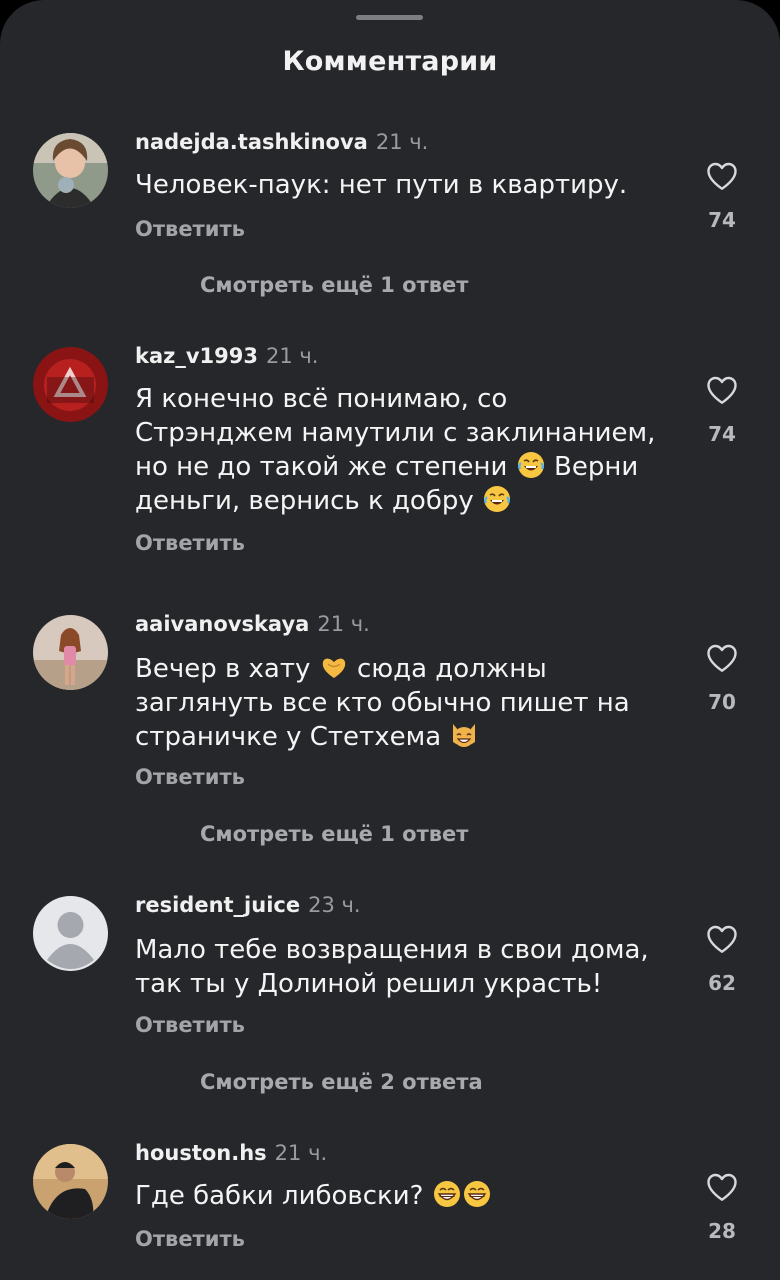  I want to click on username: resident_juice, so click(217, 905).